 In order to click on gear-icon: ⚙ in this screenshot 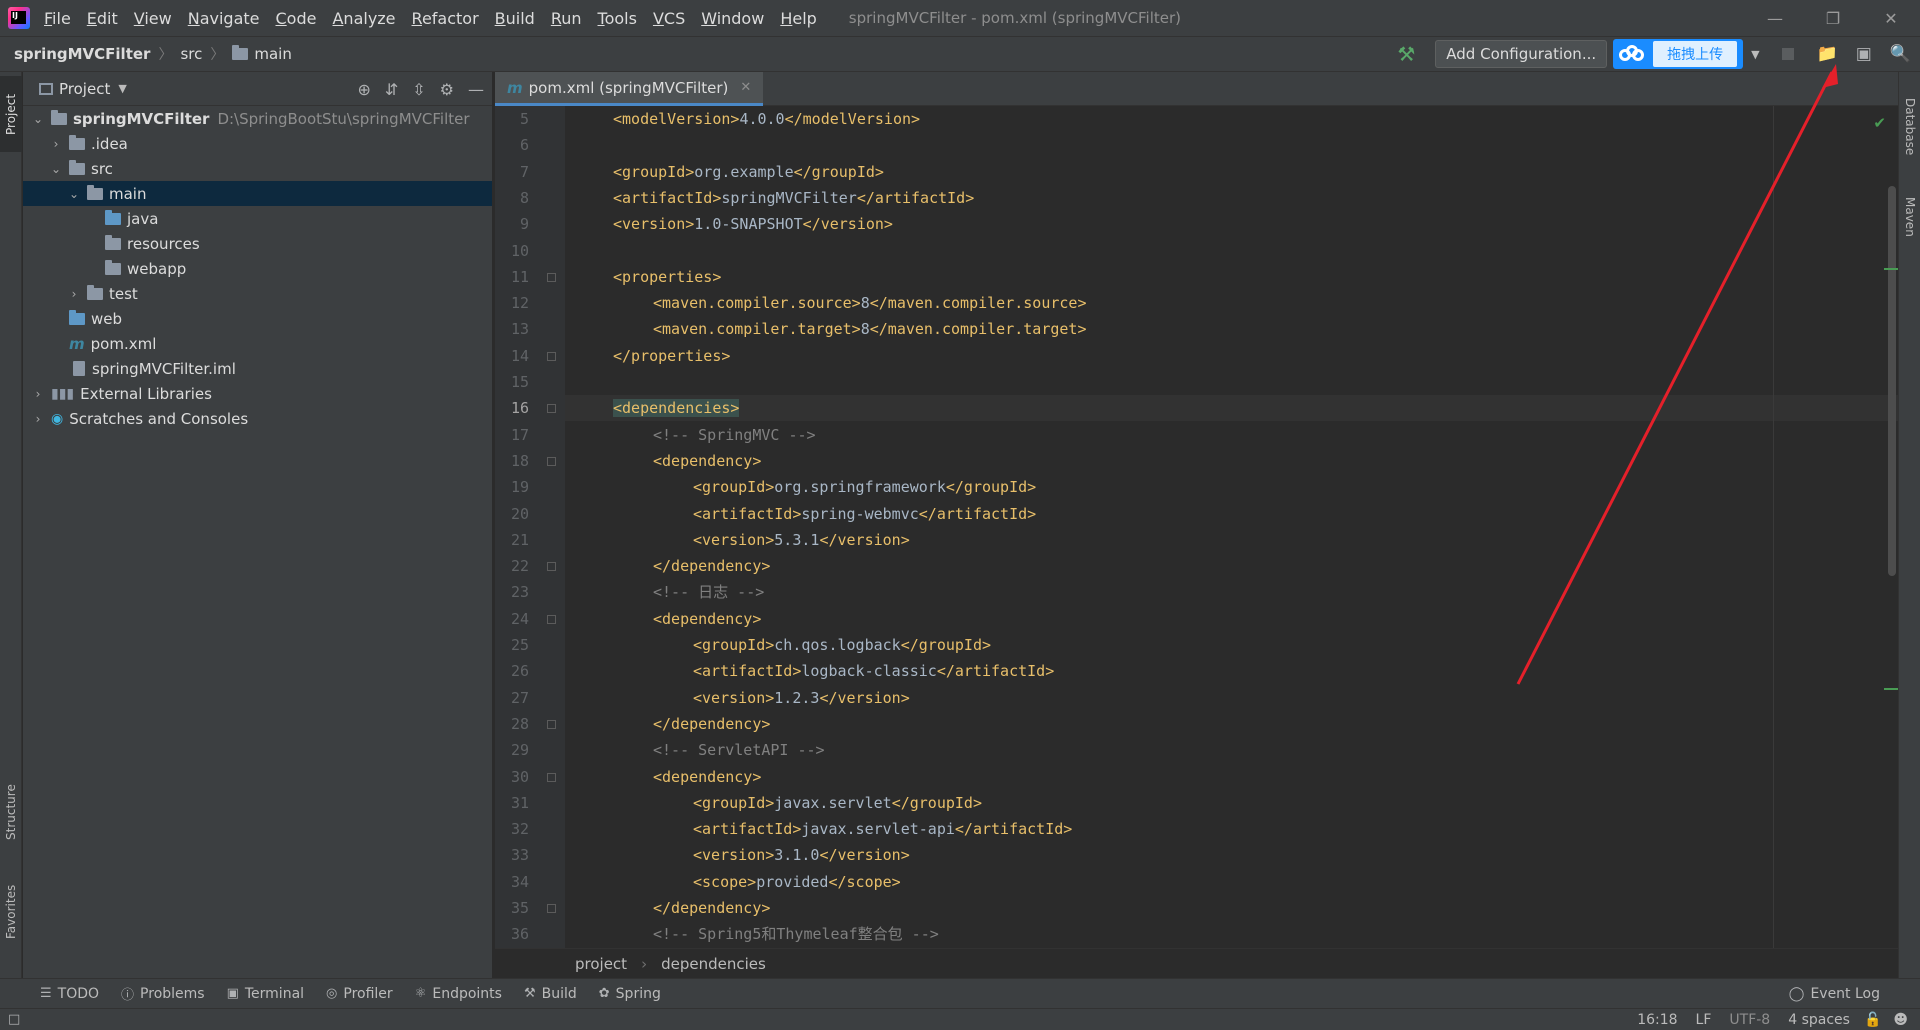, I will do `click(447, 89)`.